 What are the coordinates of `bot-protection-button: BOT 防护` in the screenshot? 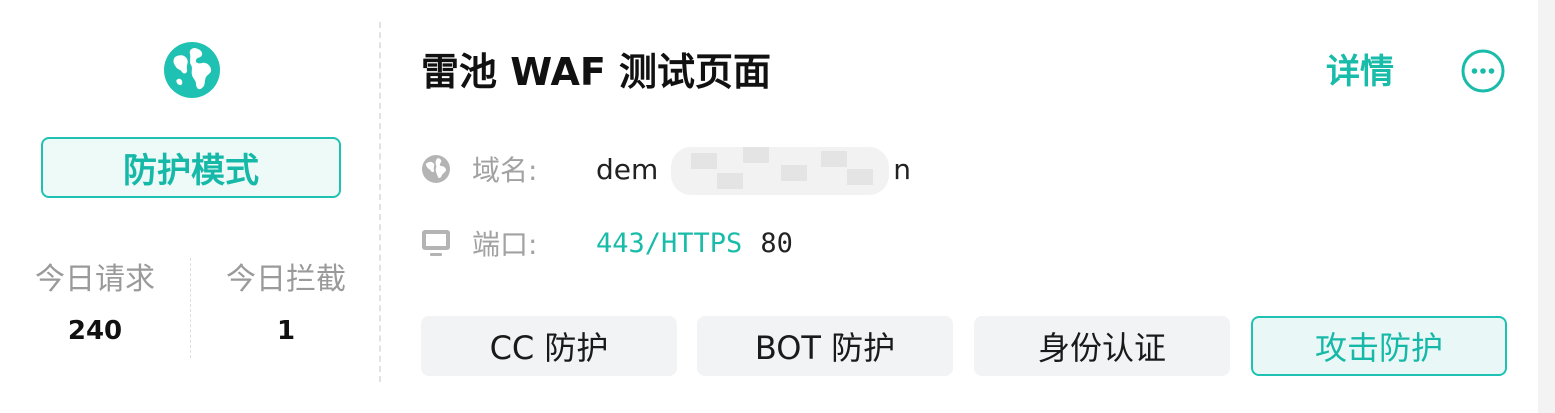 It's located at (825, 346).